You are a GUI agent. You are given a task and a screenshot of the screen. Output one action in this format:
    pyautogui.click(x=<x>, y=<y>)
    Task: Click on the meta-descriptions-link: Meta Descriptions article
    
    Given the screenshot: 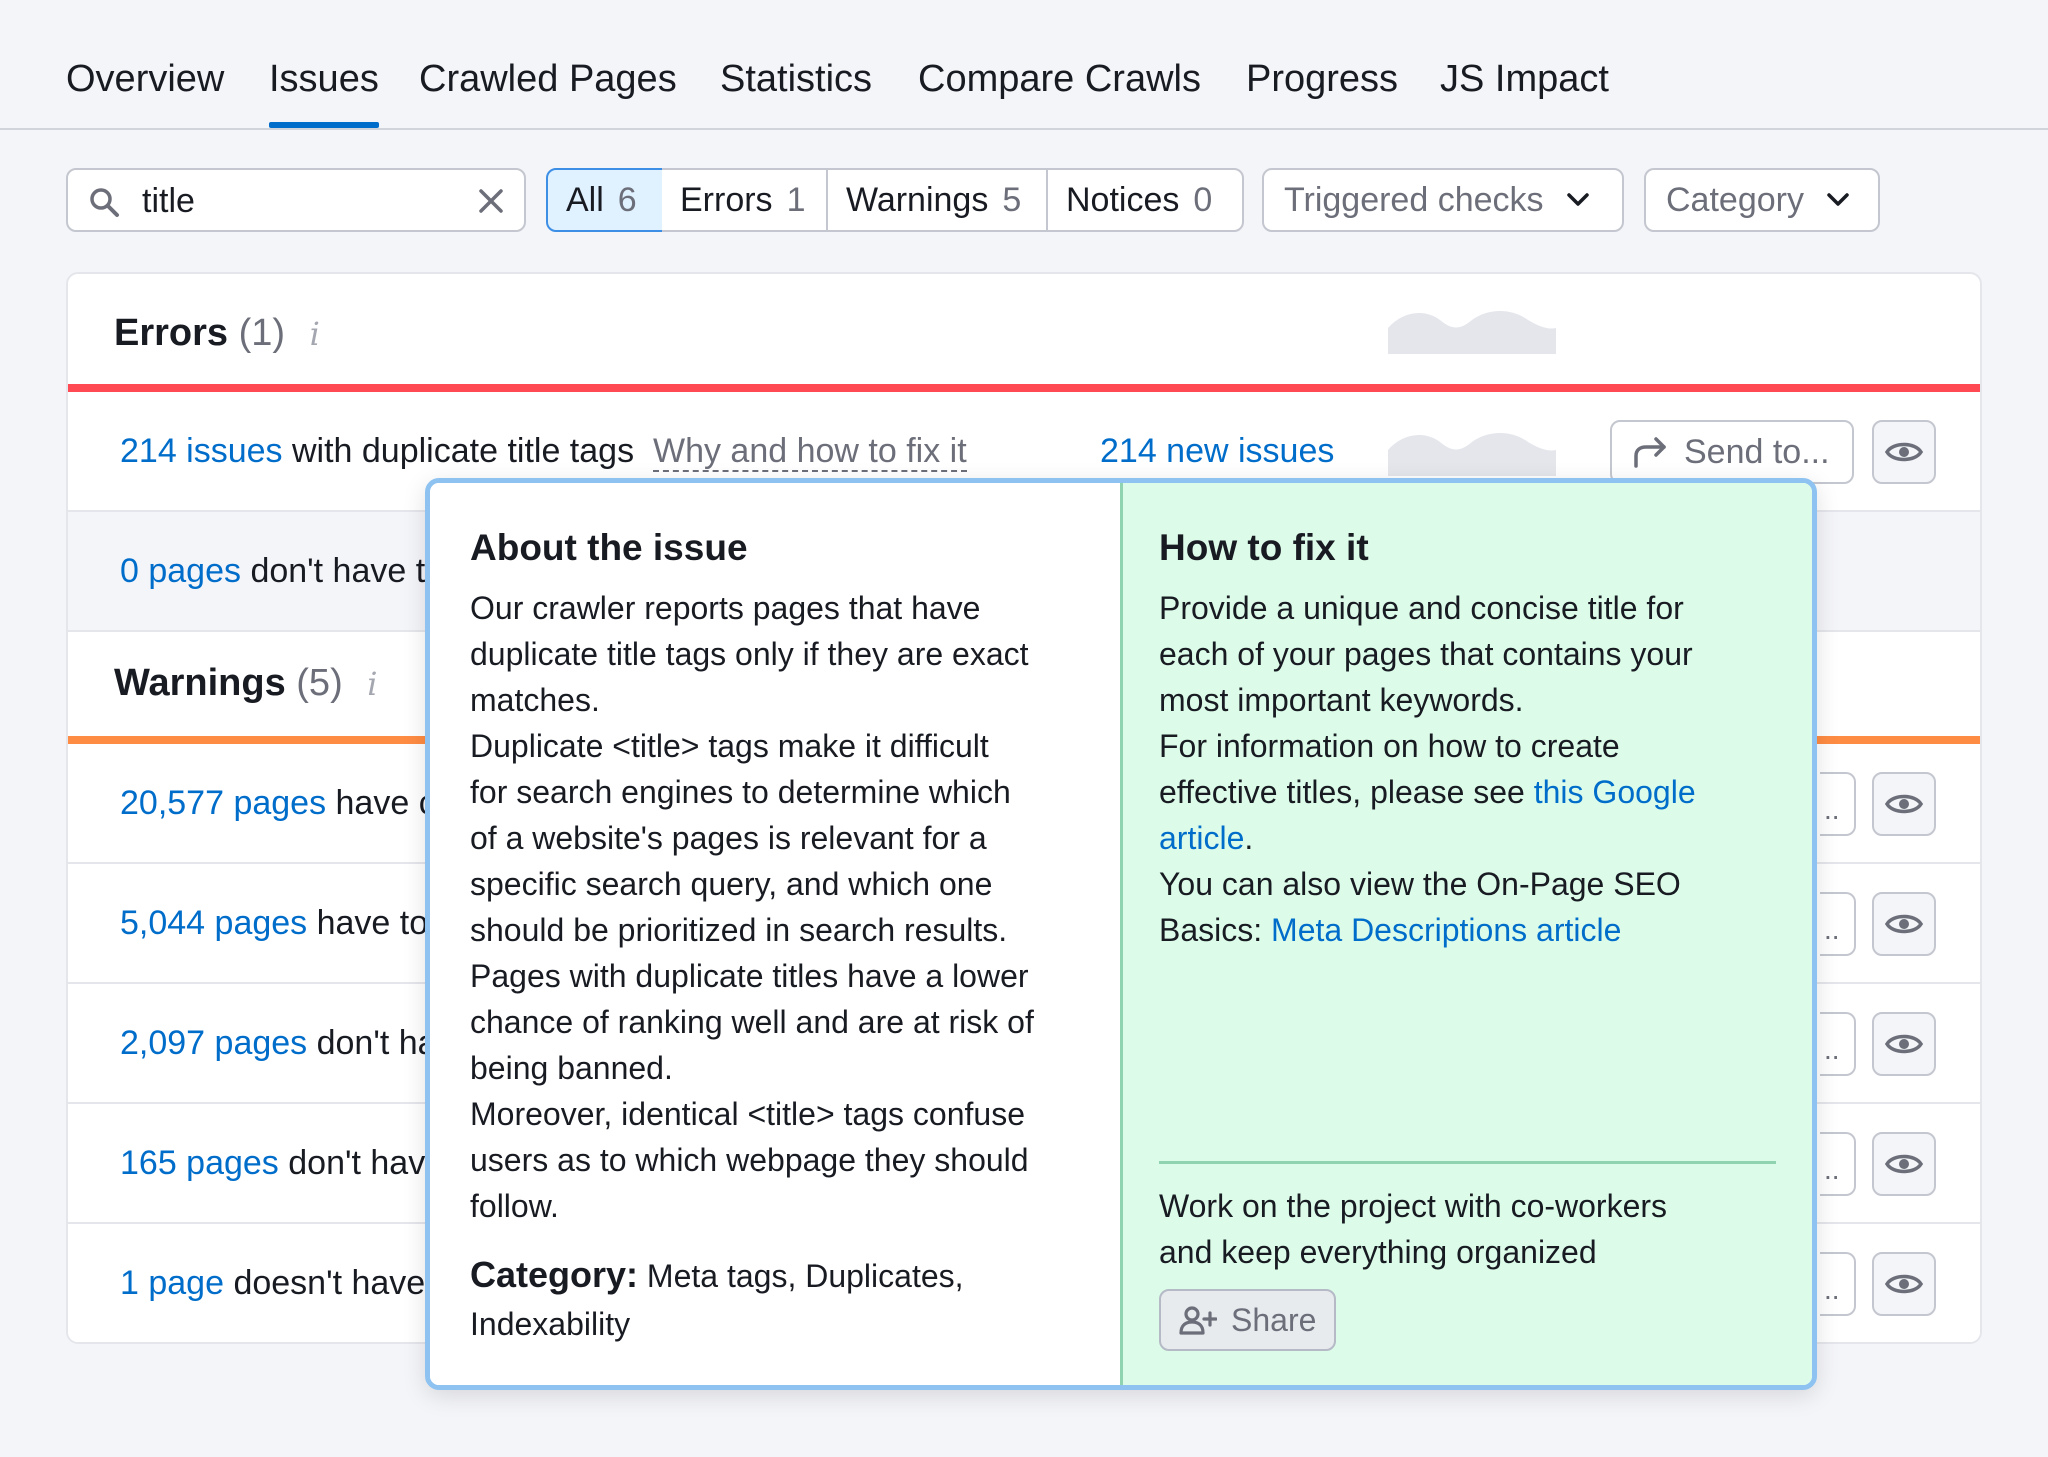 What is the action you would take?
    pyautogui.click(x=1446, y=930)
    